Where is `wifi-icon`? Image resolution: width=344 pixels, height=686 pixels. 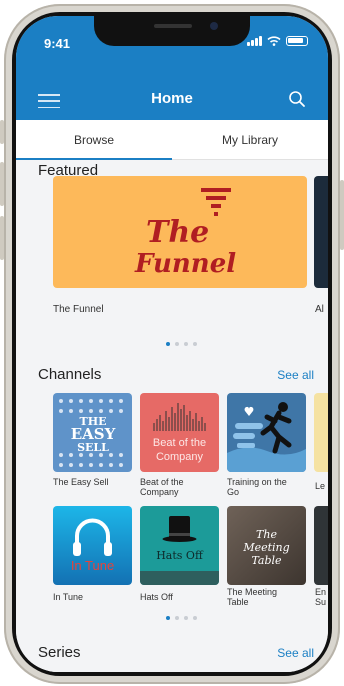
wifi-icon is located at coordinates (274, 41).